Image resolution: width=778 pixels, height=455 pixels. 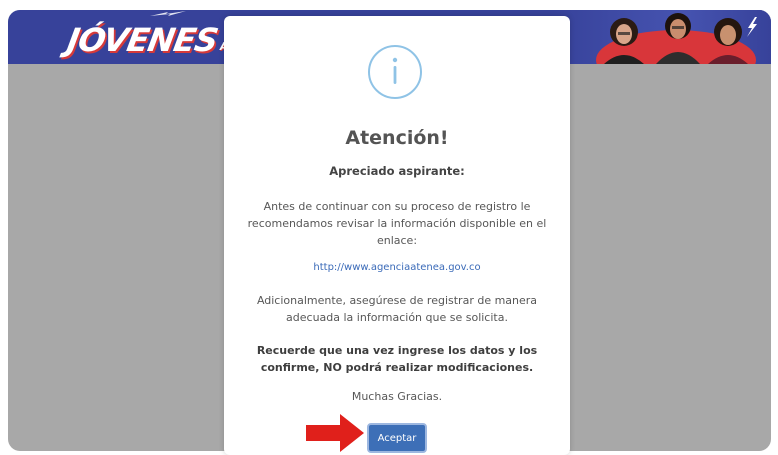 What do you see at coordinates (397, 171) in the screenshot?
I see `dialog-greeting: Apreciado aspirante:` at bounding box center [397, 171].